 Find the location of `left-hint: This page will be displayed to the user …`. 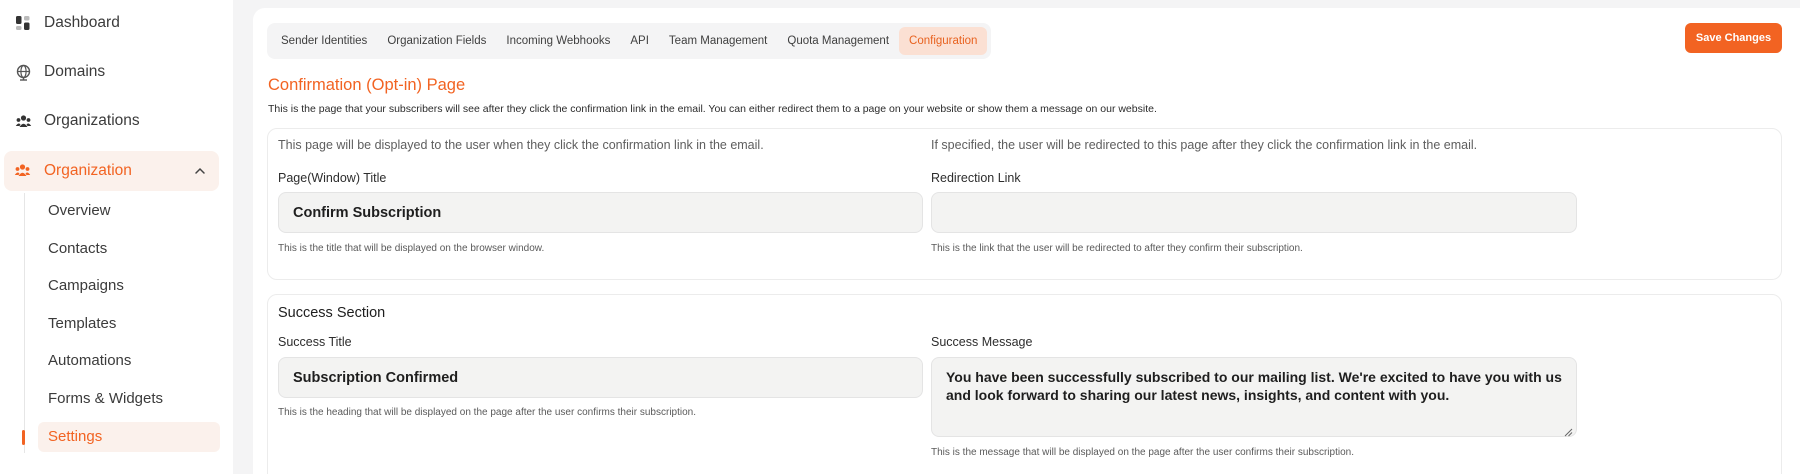

left-hint: This page will be displayed to the user … is located at coordinates (521, 145).